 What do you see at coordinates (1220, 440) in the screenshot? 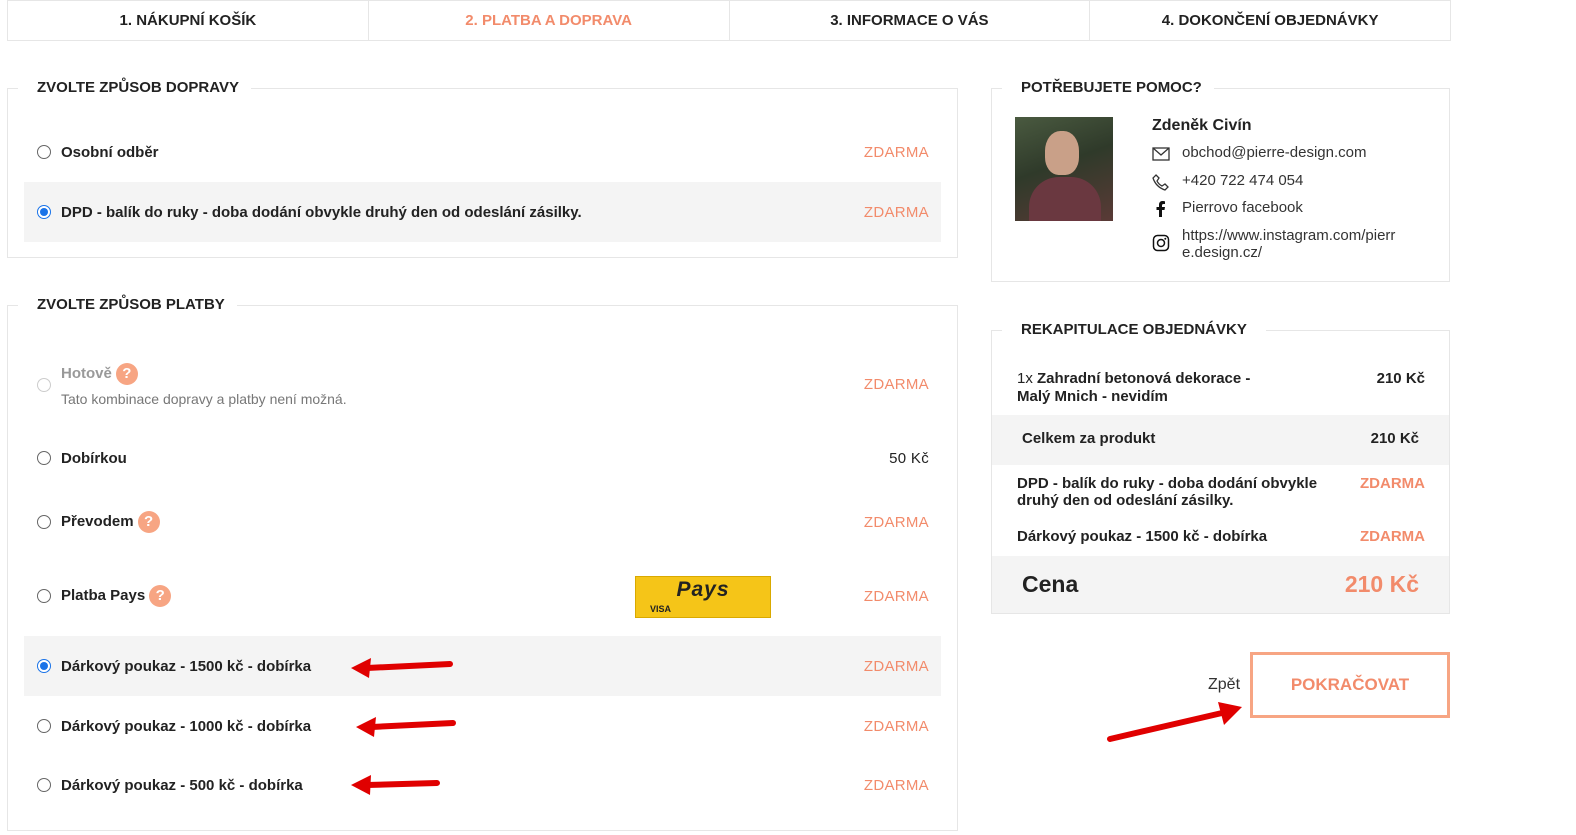
I see `summary-subtotal: Celkem za produkt 210 Kč` at bounding box center [1220, 440].